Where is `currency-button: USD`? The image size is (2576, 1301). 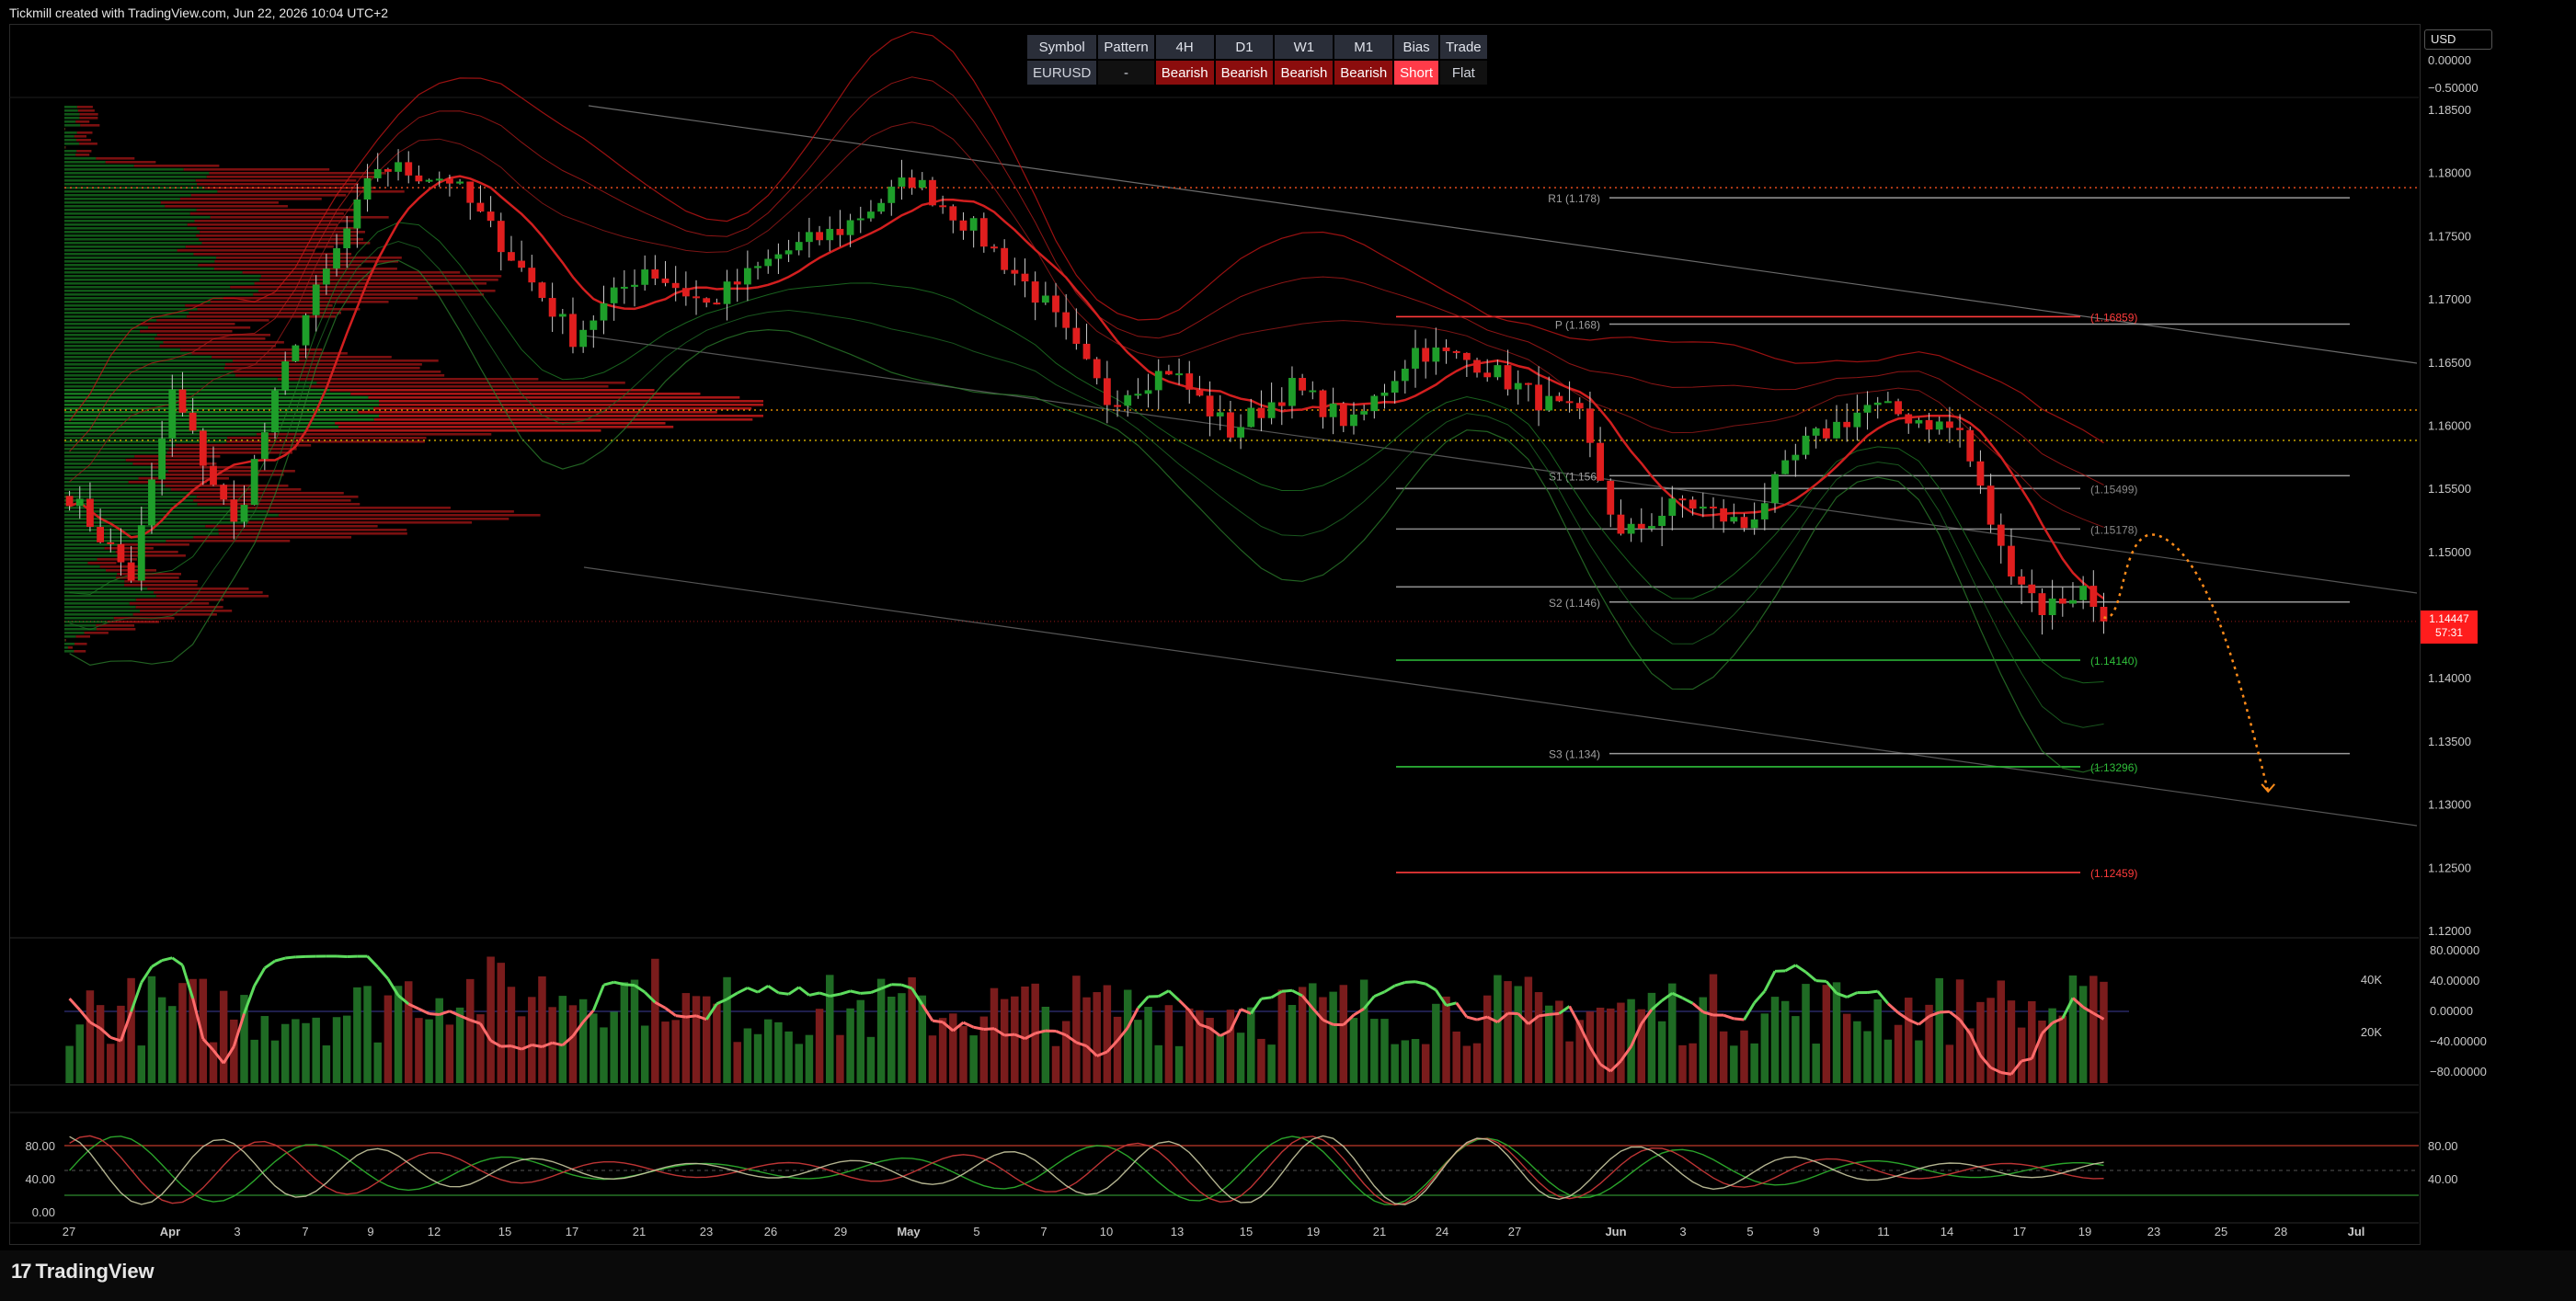
currency-button: USD is located at coordinates (2458, 39).